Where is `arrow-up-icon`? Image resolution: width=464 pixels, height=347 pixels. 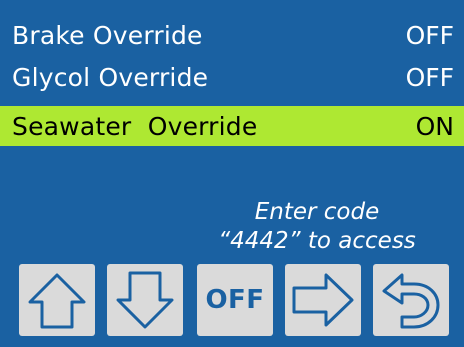 arrow-up-icon is located at coordinates (57, 301).